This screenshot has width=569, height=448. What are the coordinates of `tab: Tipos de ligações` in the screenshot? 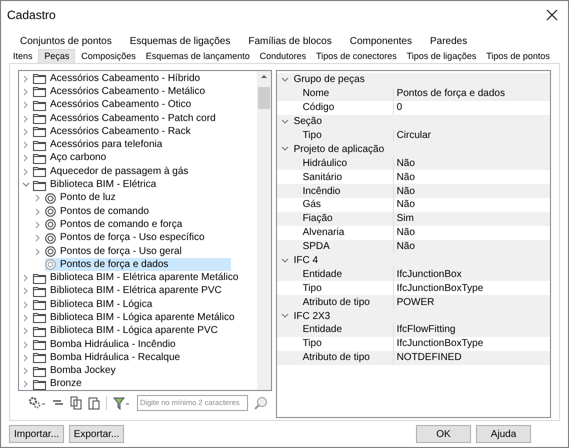 It's located at (441, 56).